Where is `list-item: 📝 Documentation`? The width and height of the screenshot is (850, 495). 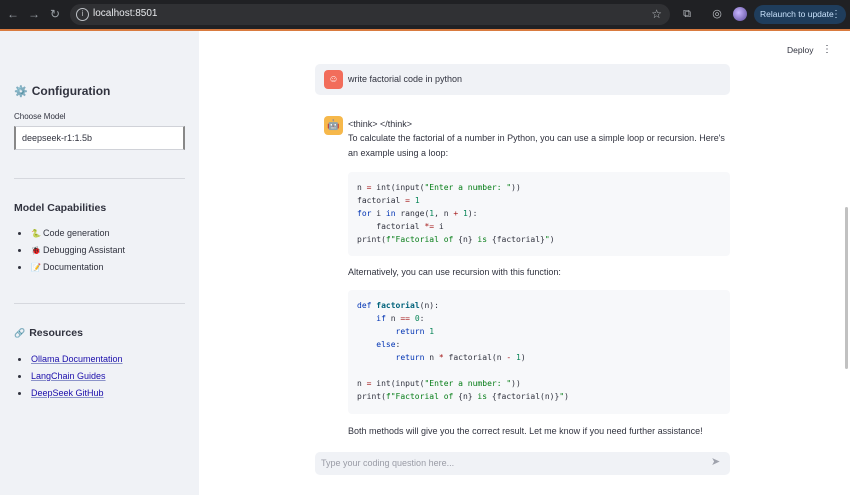
list-item: 📝 Documentation is located at coordinates (69, 267).